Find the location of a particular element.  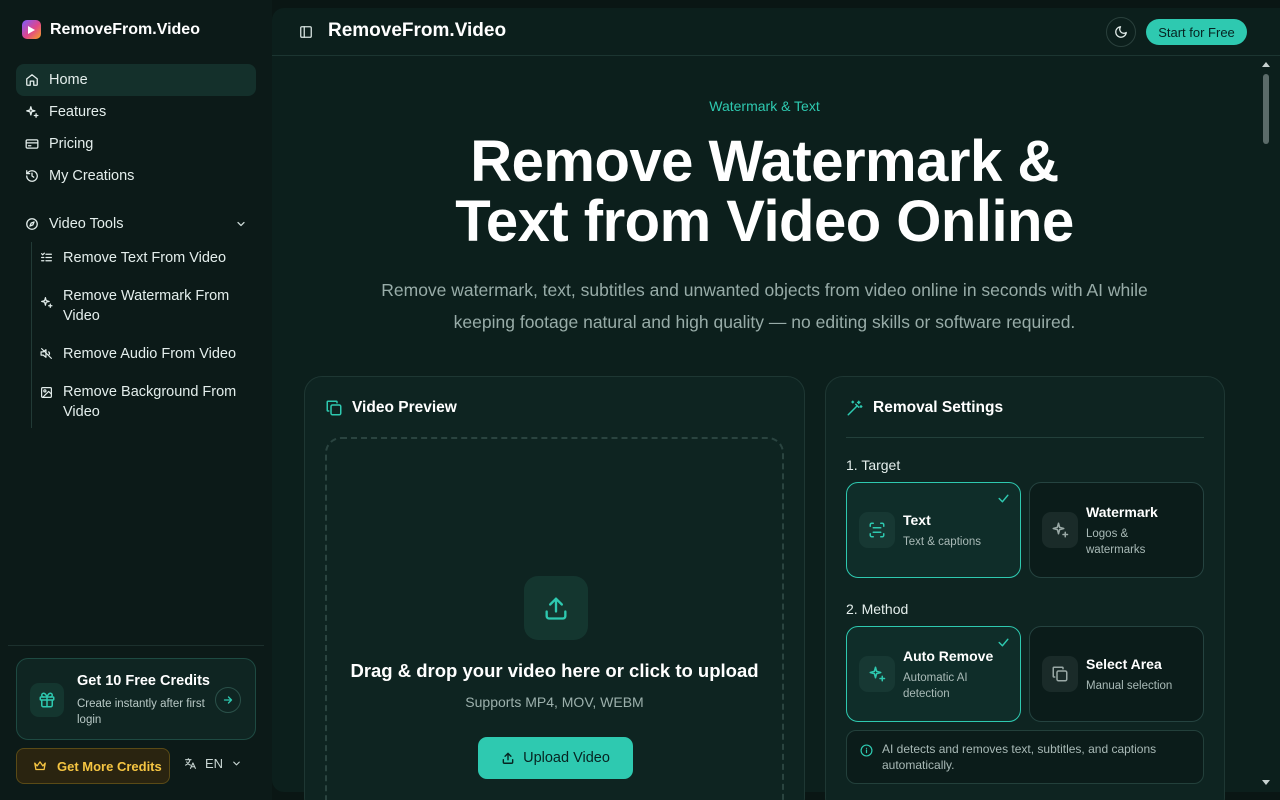

sidebar-divider is located at coordinates (136, 645).